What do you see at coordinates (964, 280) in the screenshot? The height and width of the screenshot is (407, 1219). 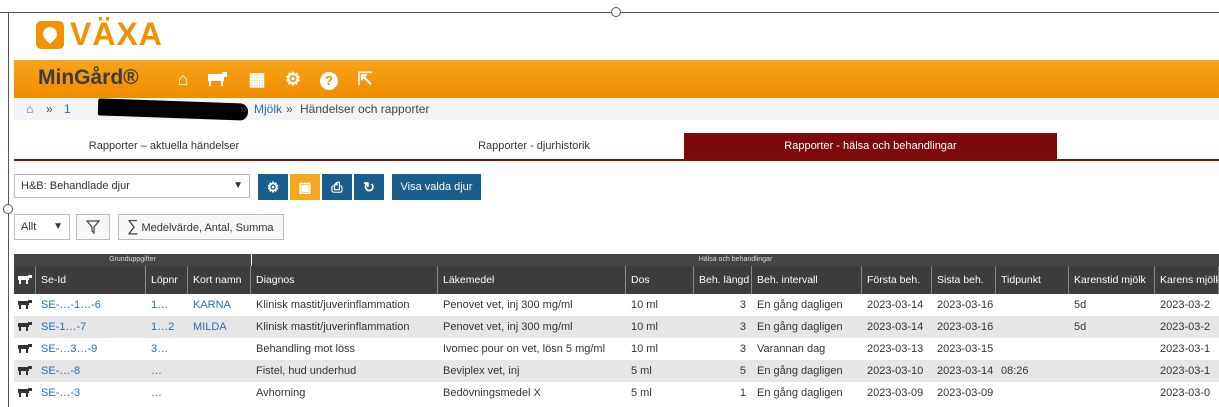 I see `column-header-sista-beh: Sista beh.` at bounding box center [964, 280].